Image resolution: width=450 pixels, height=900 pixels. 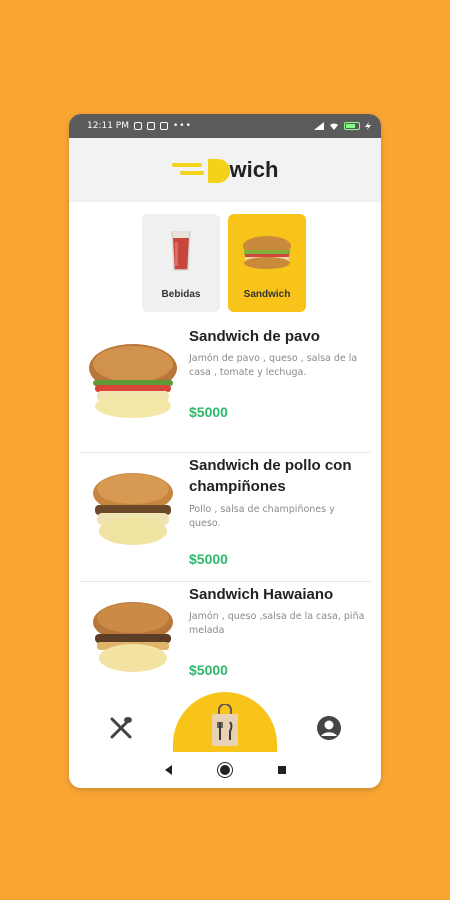 I want to click on product-name: Sandwich de pavo, so click(x=254, y=336).